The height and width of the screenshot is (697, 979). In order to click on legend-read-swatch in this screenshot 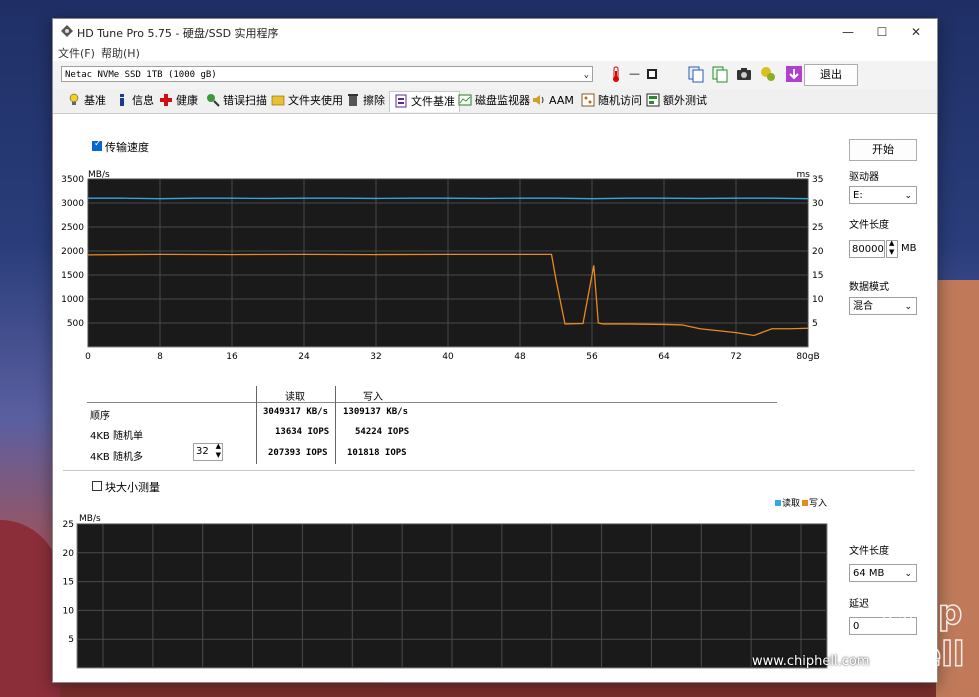, I will do `click(778, 503)`.